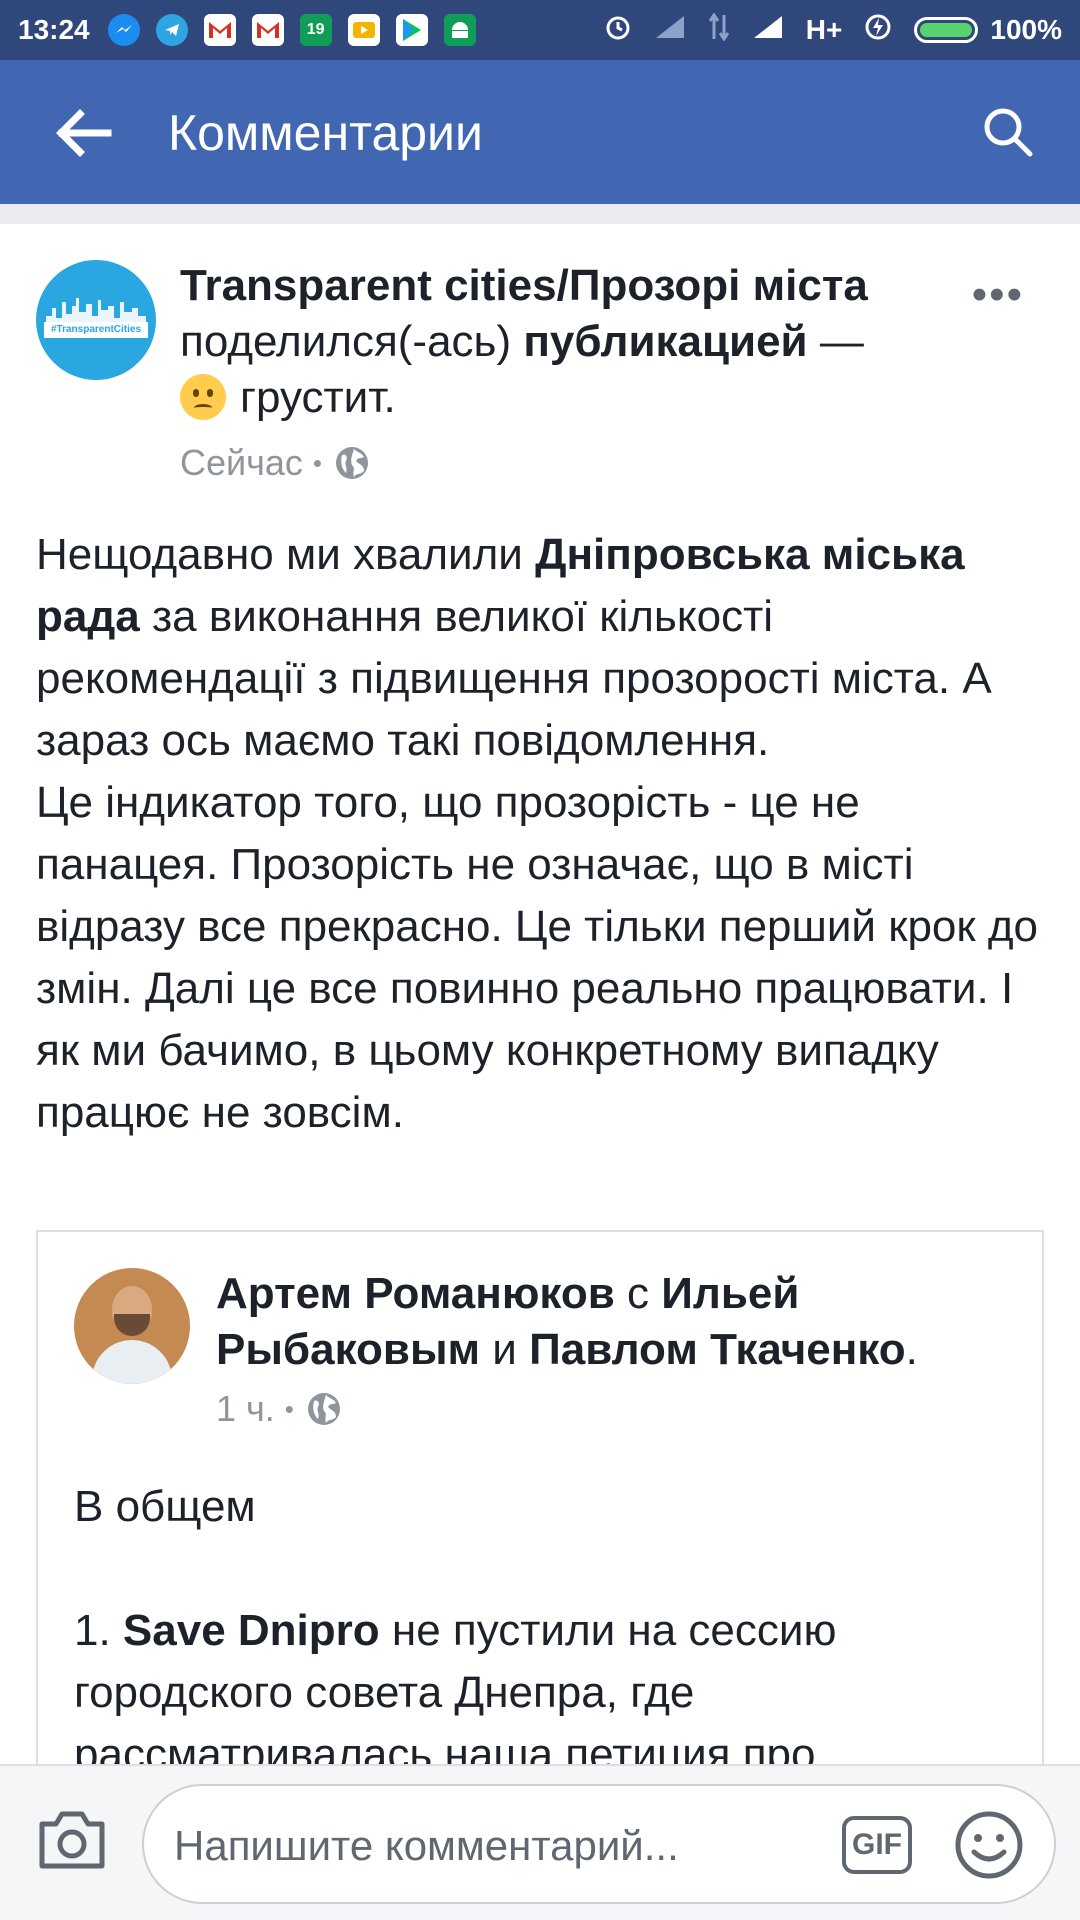 The width and height of the screenshot is (1080, 1920). I want to click on shared-post-intro: В общем, so click(165, 1506).